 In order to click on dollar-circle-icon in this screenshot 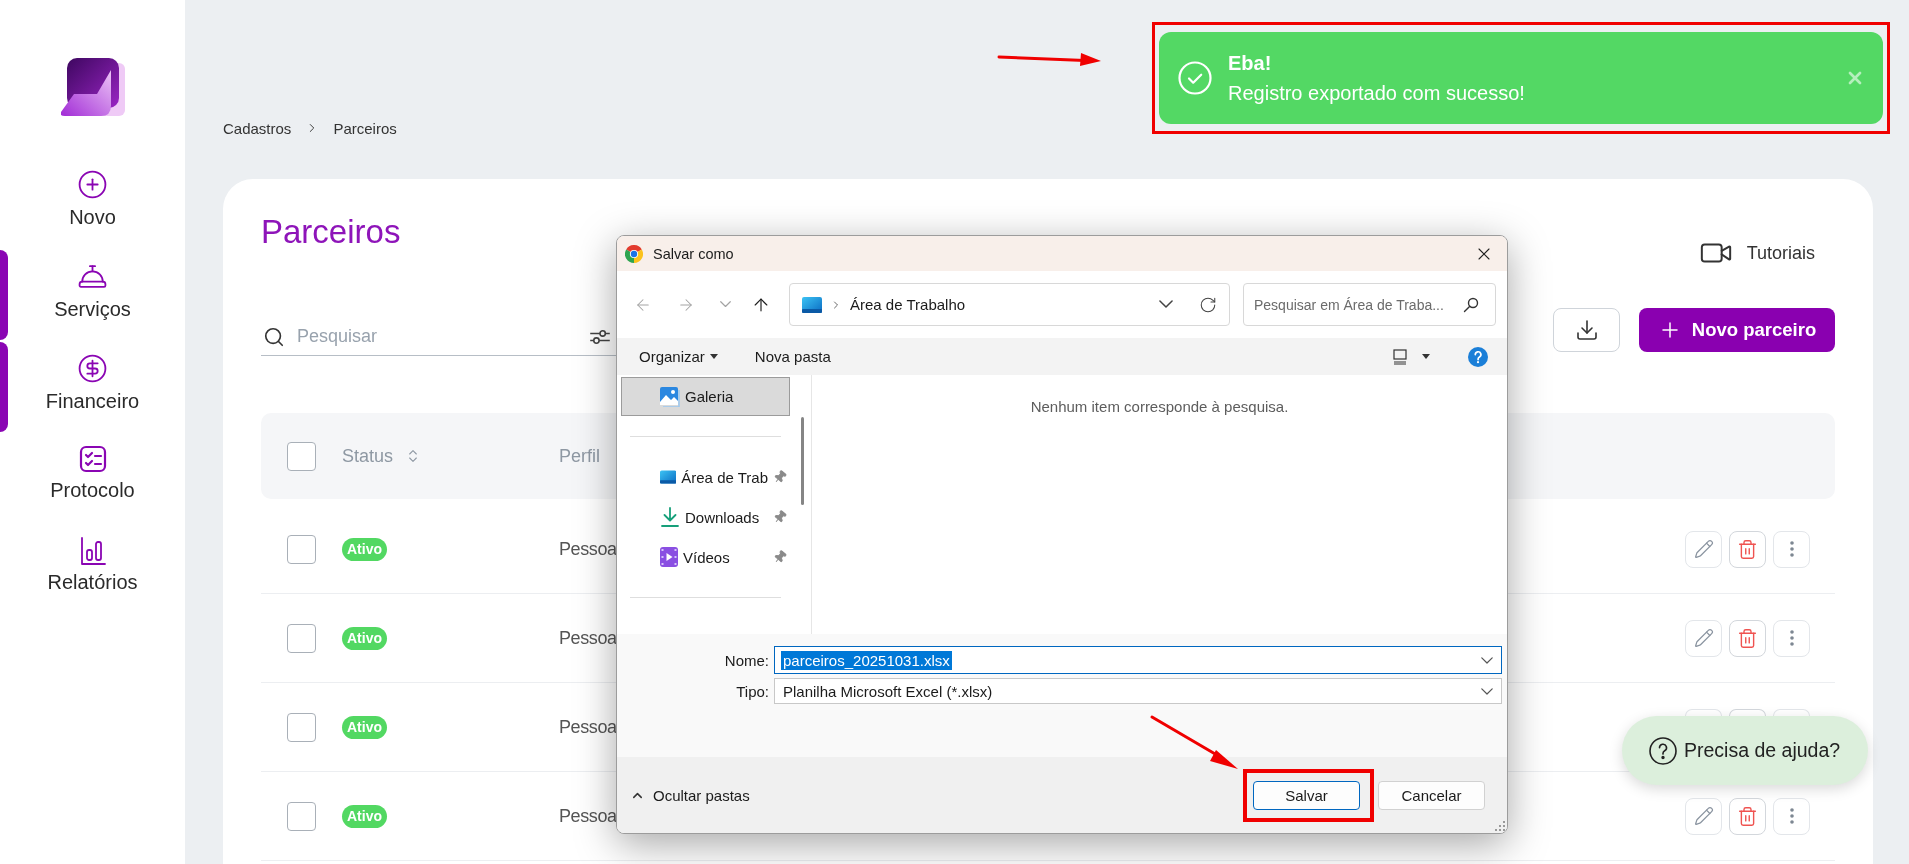, I will do `click(92, 368)`.